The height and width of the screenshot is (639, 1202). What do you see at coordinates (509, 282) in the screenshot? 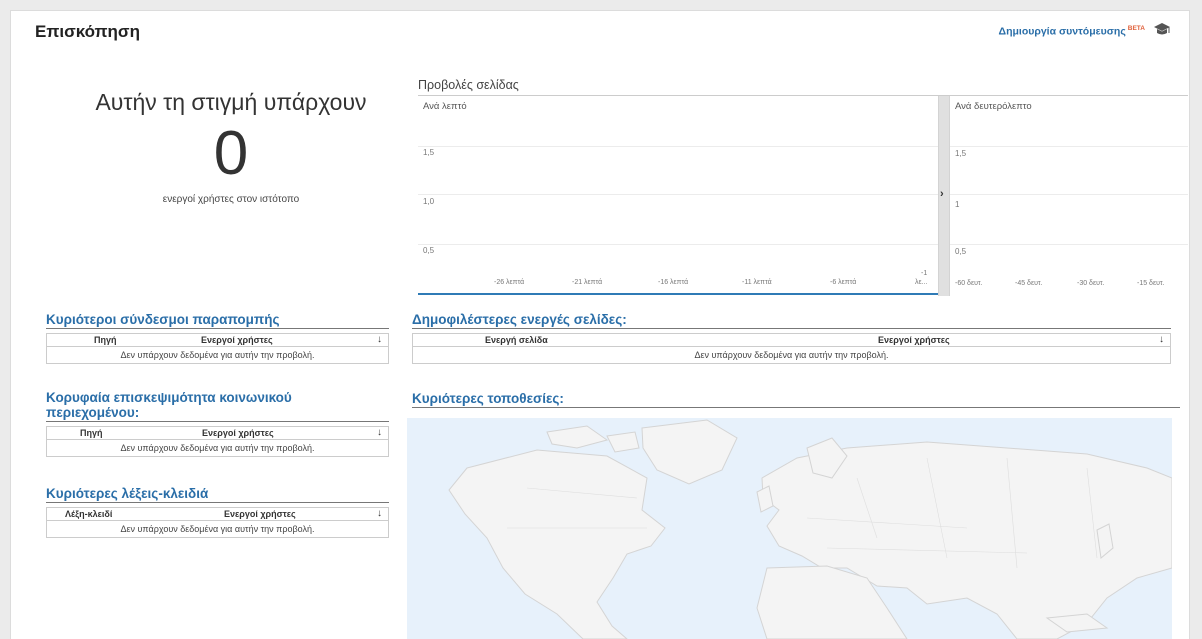
I see `x-tick-label: -26 λεπτά` at bounding box center [509, 282].